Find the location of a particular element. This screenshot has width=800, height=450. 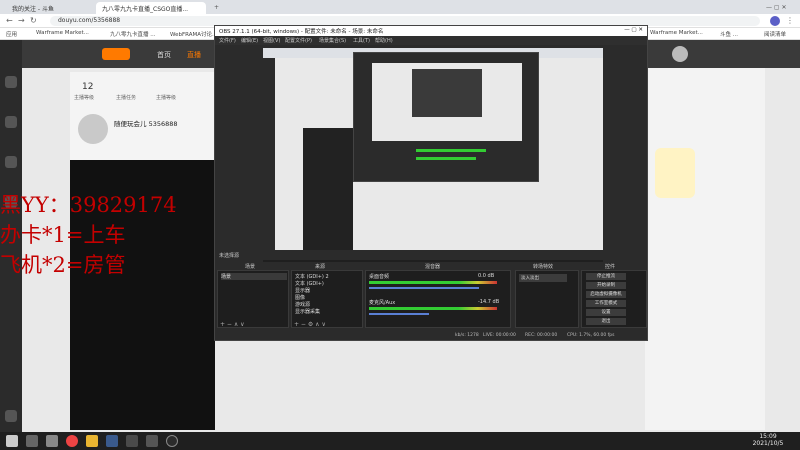

source-item: 显示器采集 is located at coordinates (307, 311).